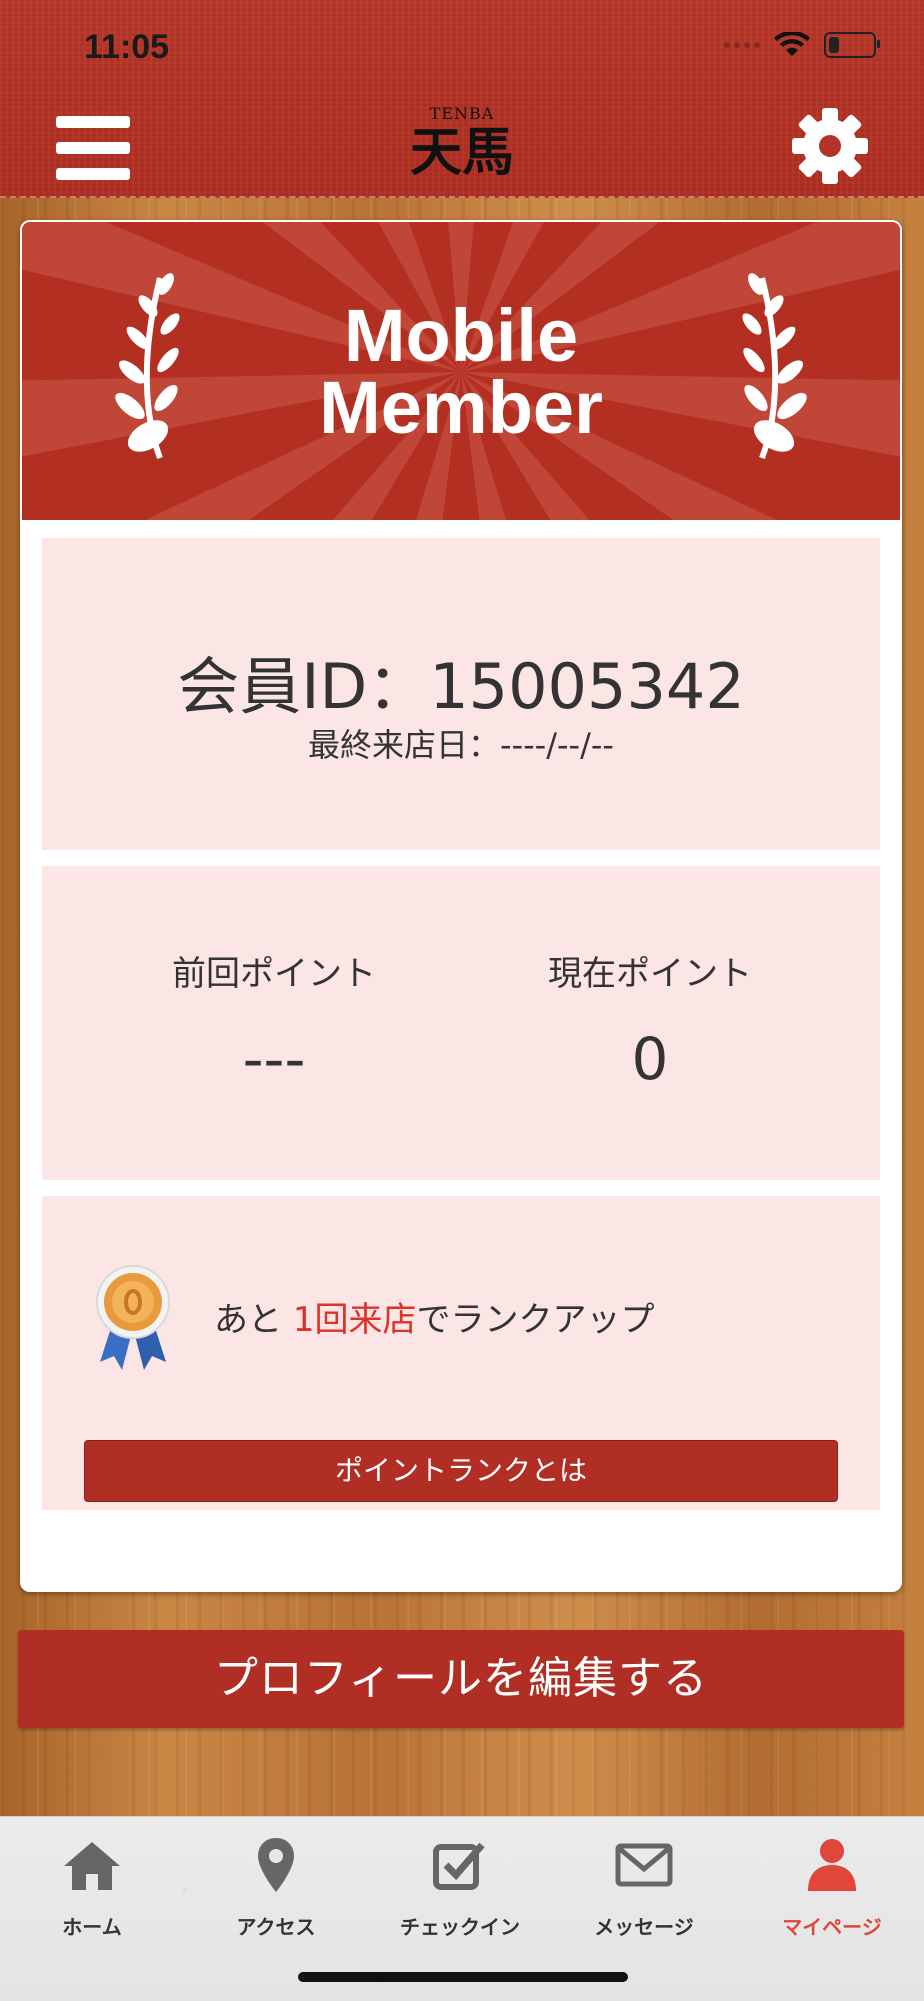  Describe the element at coordinates (650, 974) in the screenshot. I see `current-points-label: 現在ポイント` at that location.